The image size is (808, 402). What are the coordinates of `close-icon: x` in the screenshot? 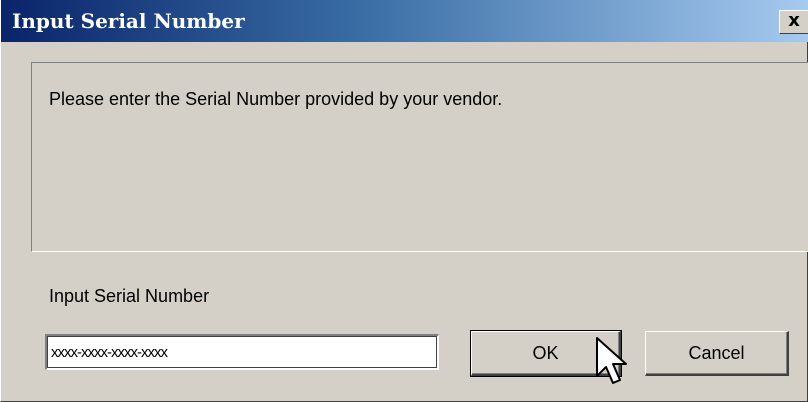 It's located at (794, 20).